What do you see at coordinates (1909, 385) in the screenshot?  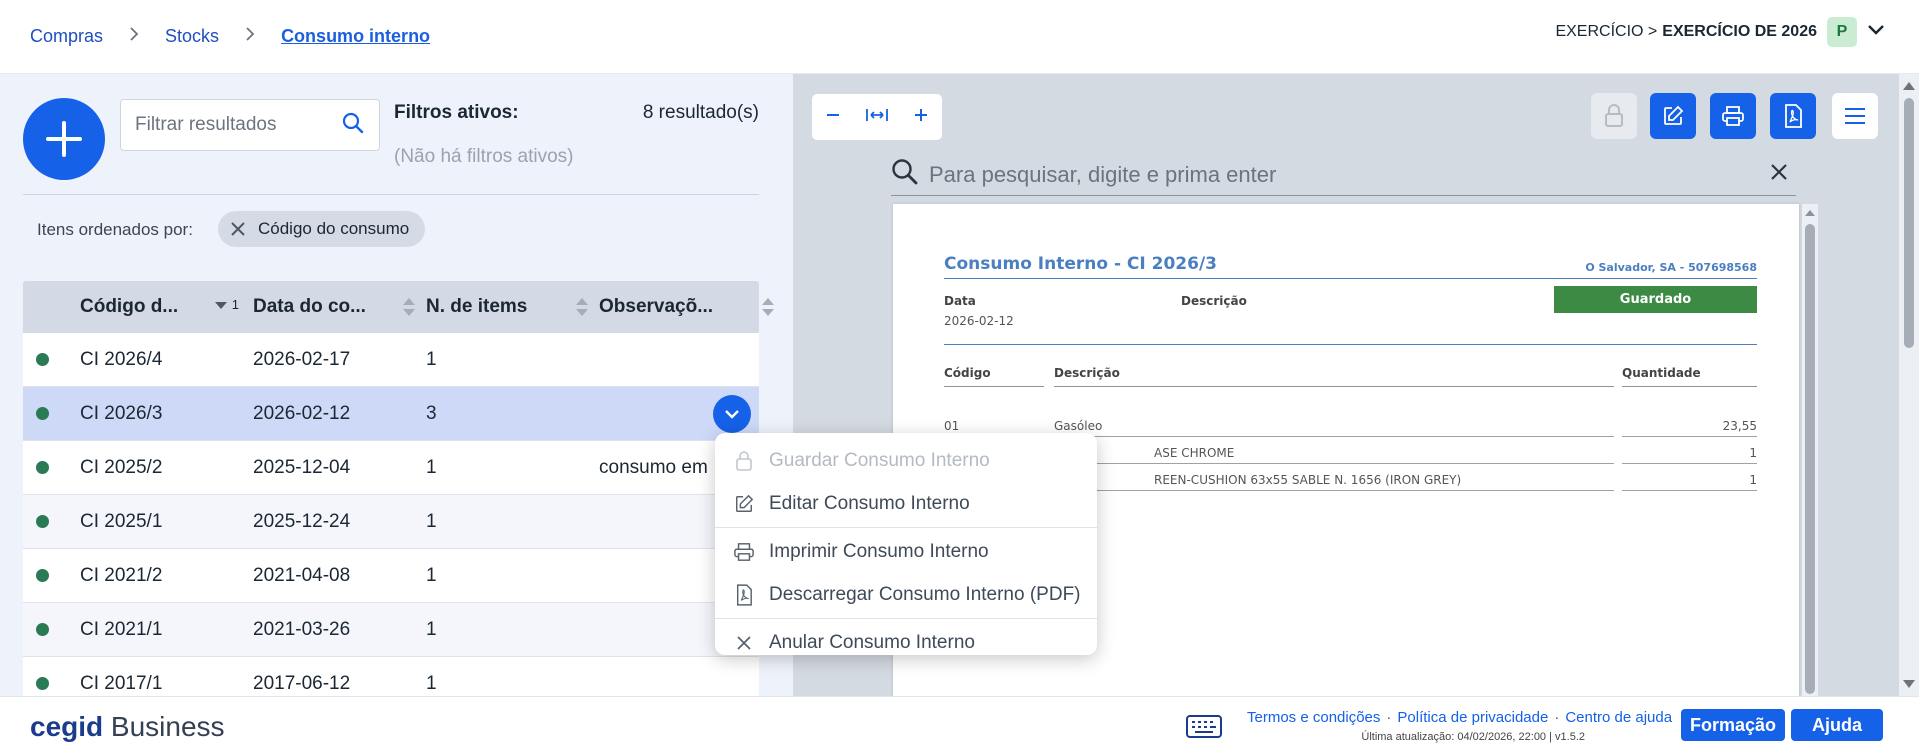 I see `viewer-scrollbar` at bounding box center [1909, 385].